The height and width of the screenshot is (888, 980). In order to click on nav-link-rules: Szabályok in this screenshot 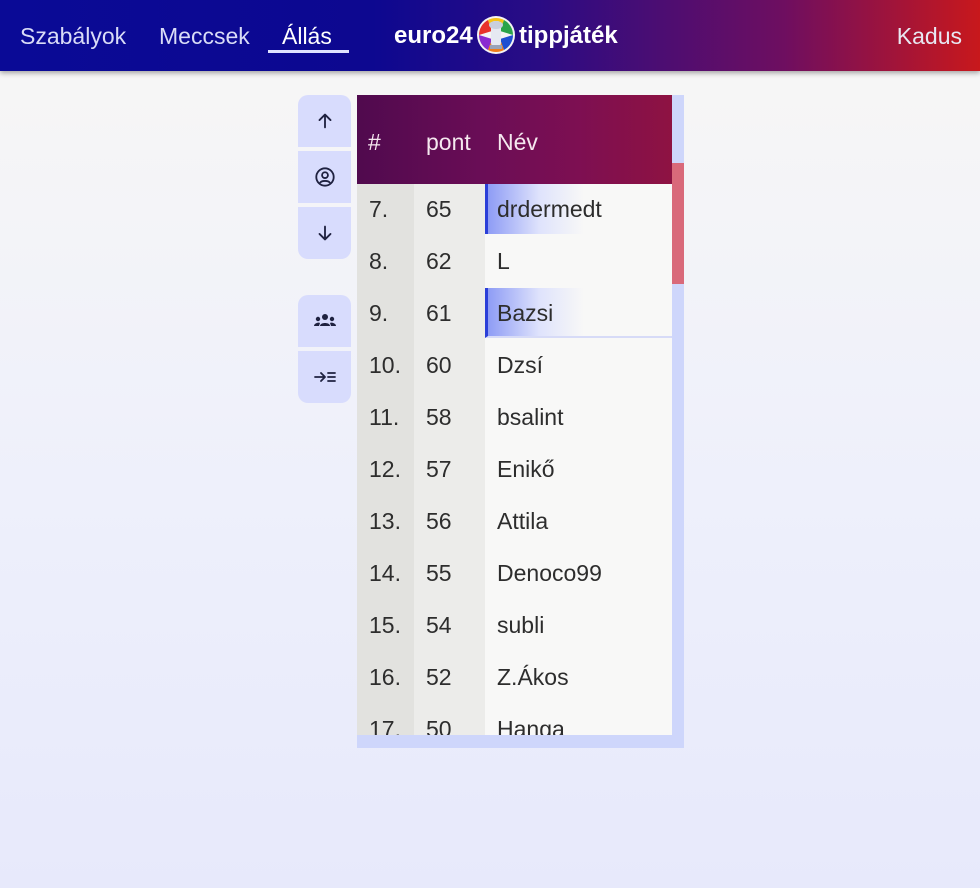, I will do `click(73, 36)`.